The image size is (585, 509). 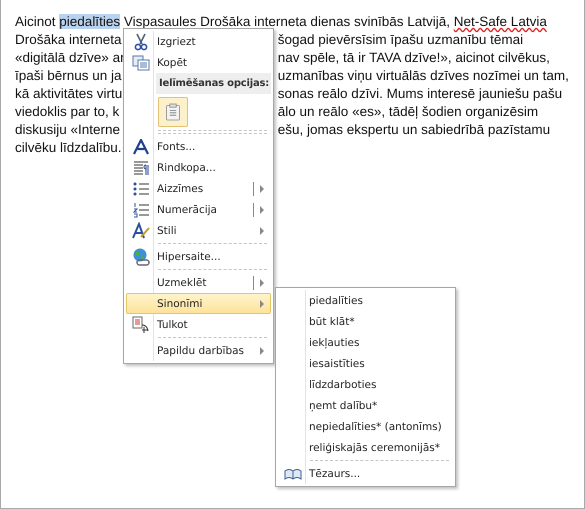 I want to click on book-icon, so click(x=293, y=473).